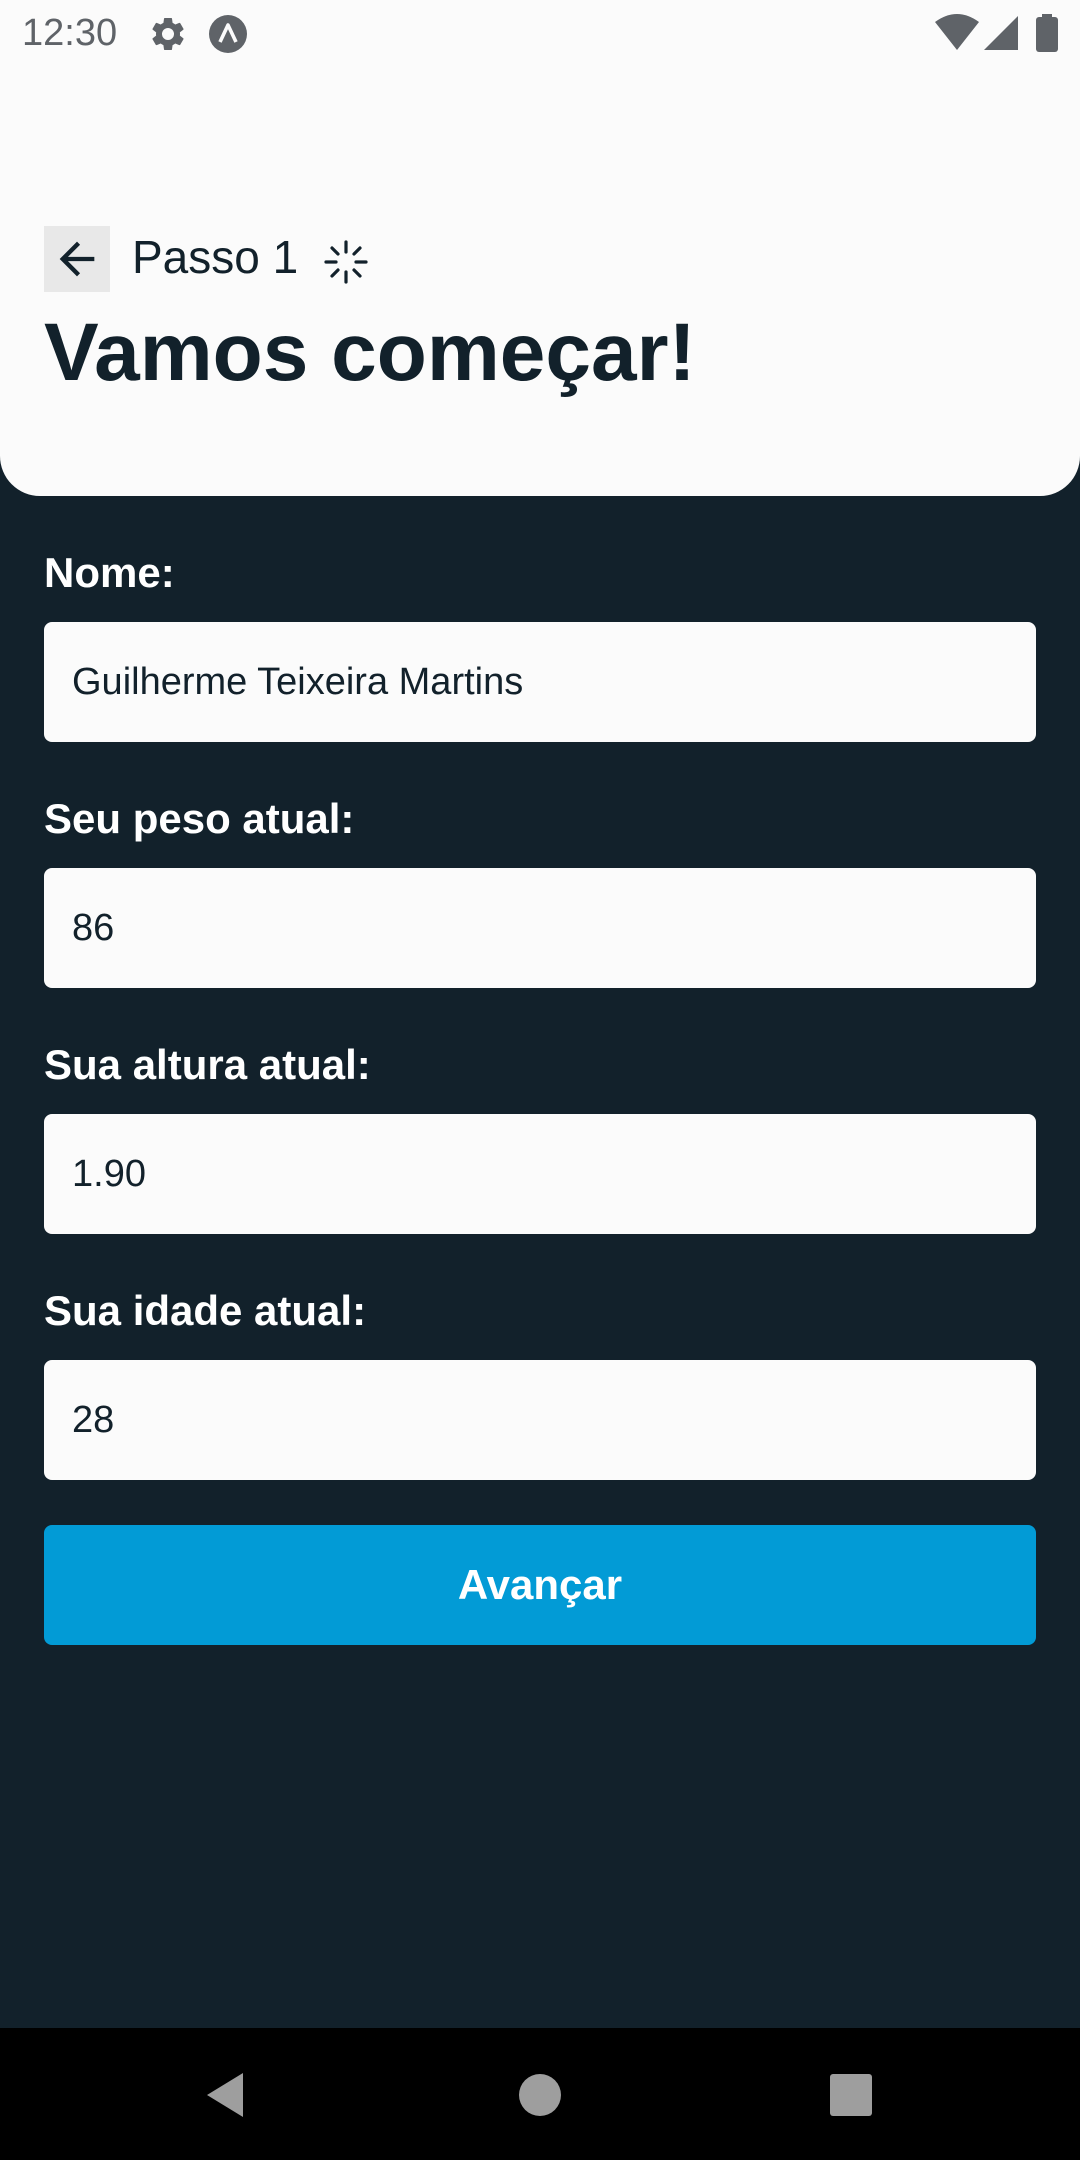  Describe the element at coordinates (346, 262) in the screenshot. I see `loading-spinner-icon` at that location.